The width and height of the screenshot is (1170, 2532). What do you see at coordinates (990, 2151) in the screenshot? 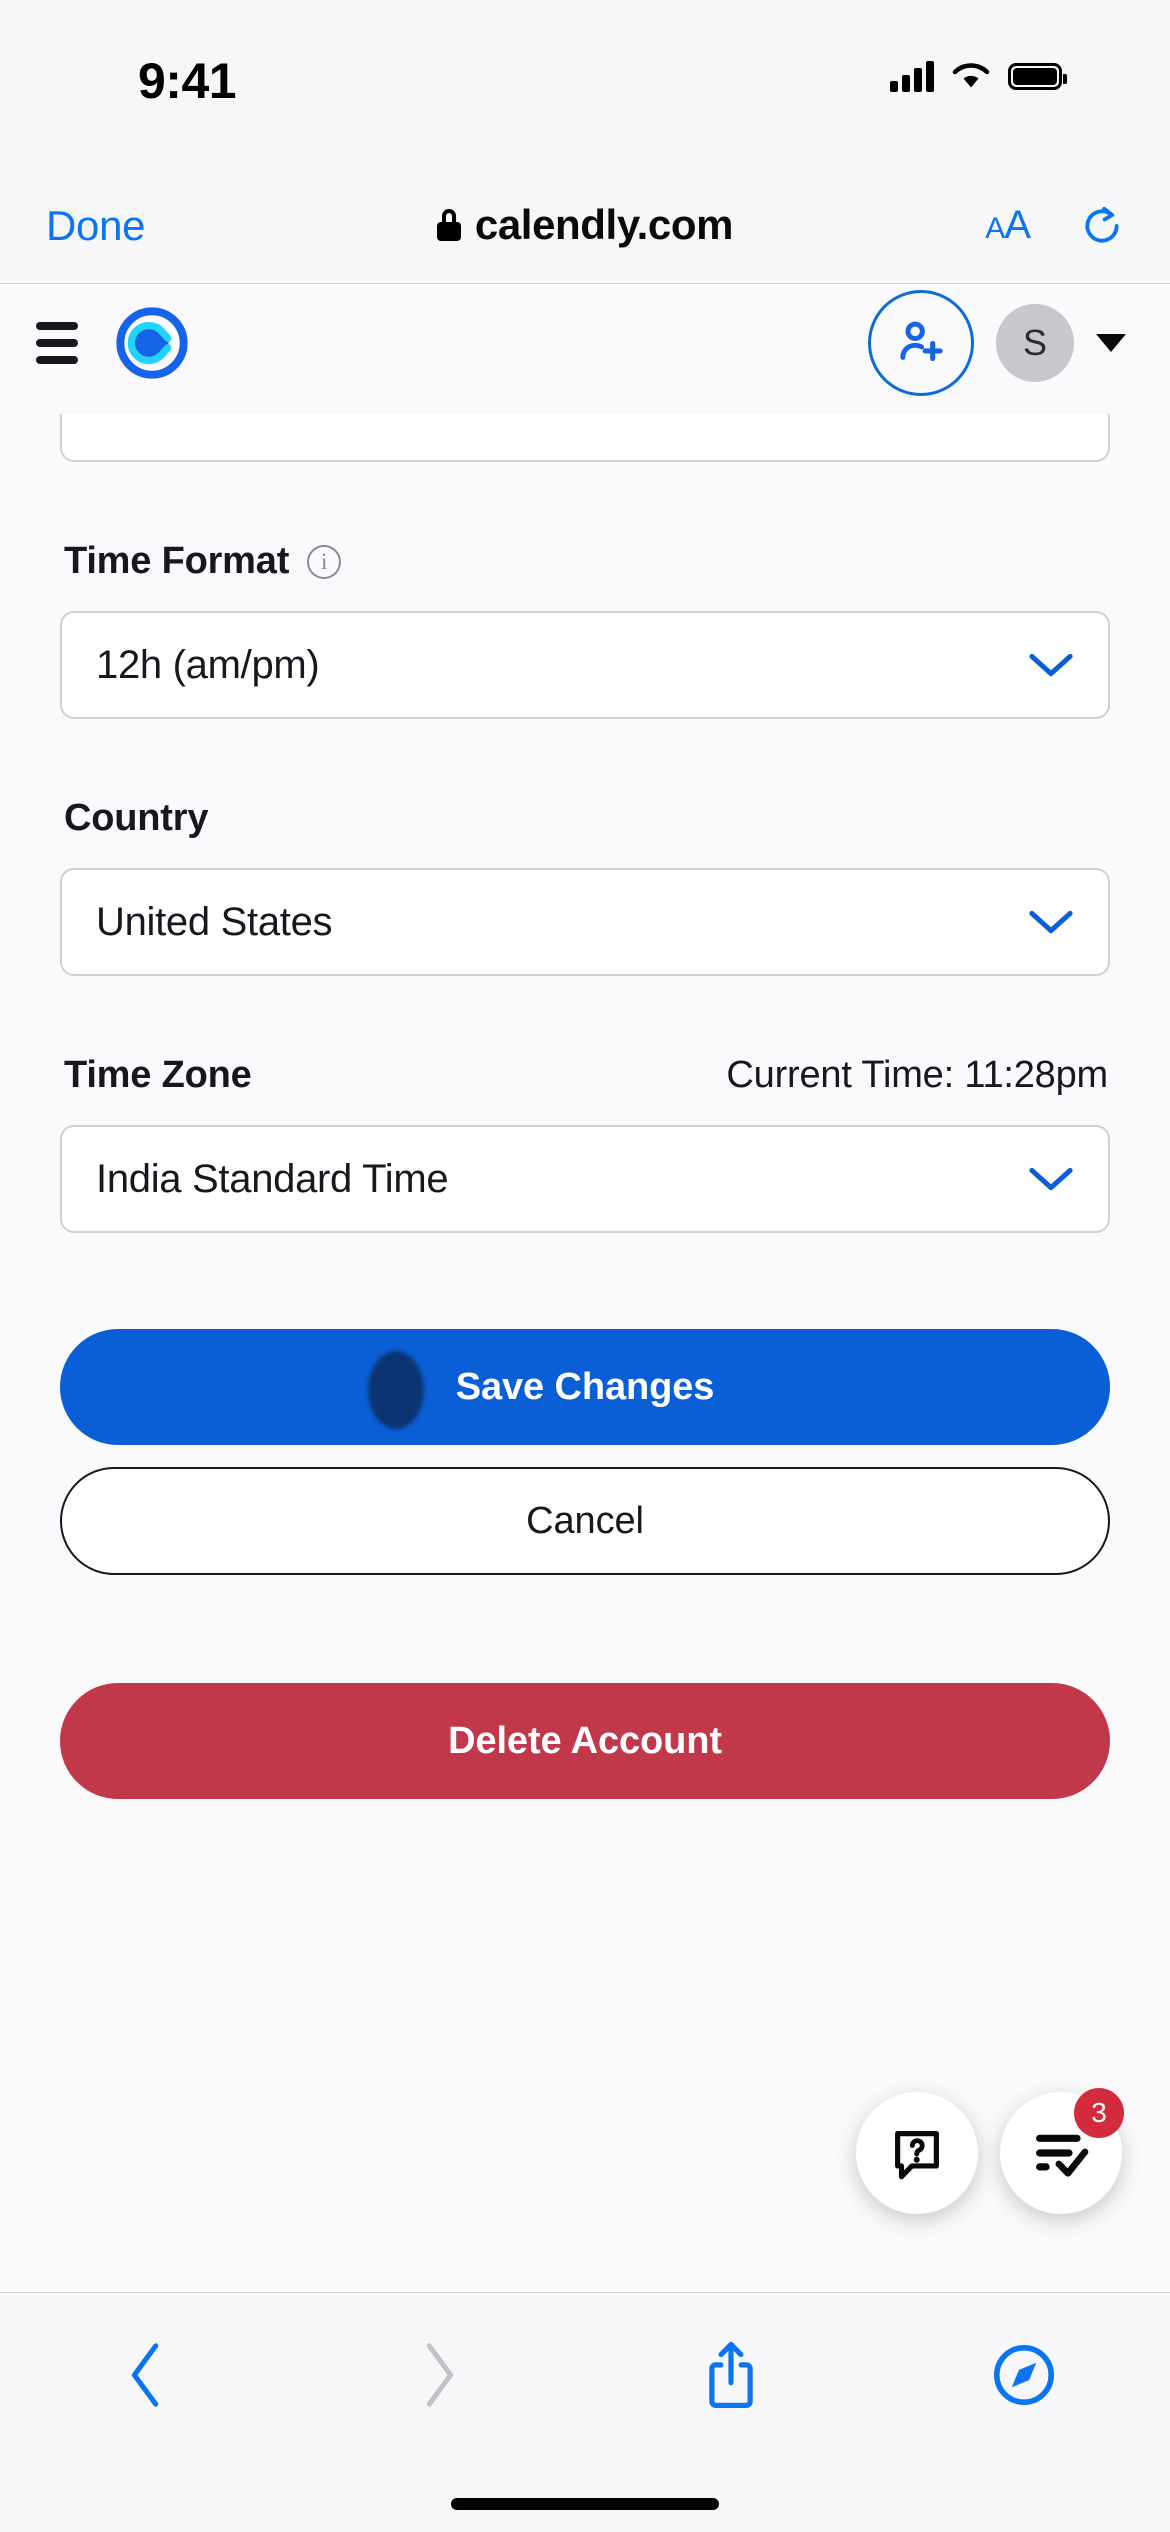
I see `floating-action-buttons: 3` at bounding box center [990, 2151].